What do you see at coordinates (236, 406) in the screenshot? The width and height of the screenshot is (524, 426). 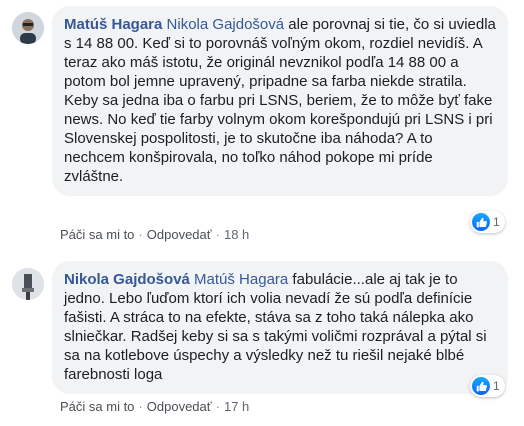 I see `timestamp: 17 h` at bounding box center [236, 406].